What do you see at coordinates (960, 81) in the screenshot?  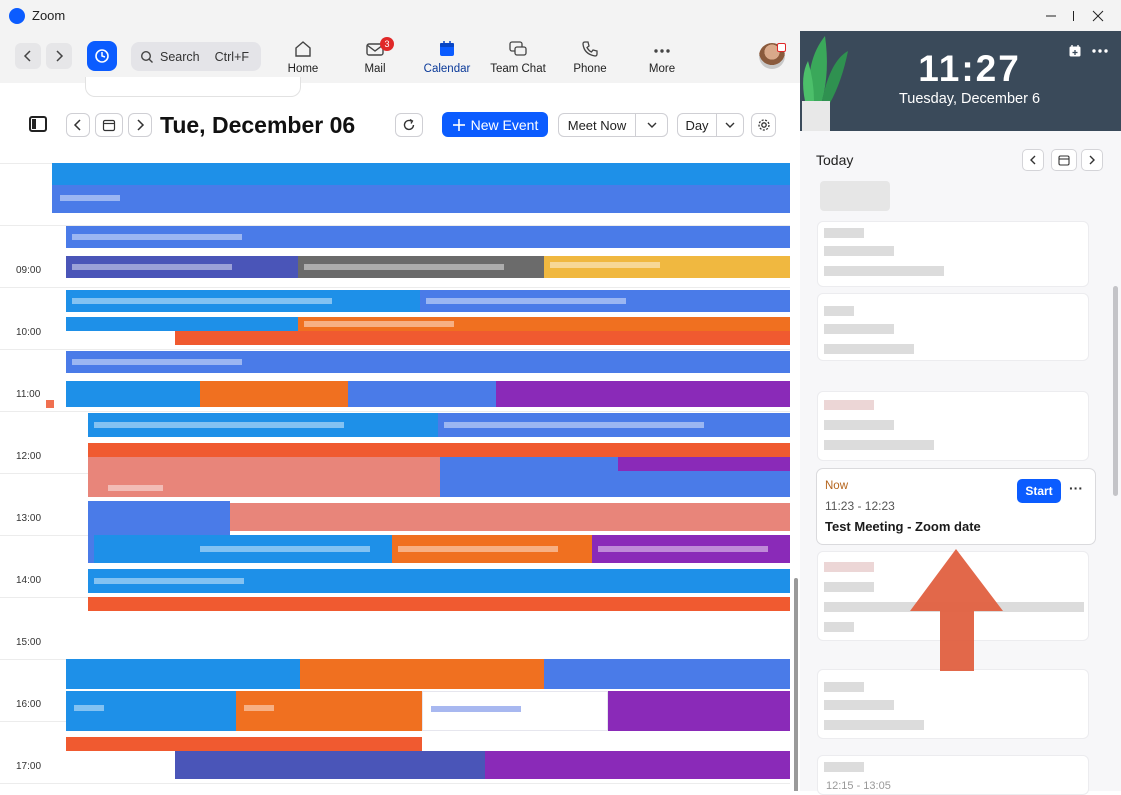 I see `clock-card: 11:27 Tuesday, December 6` at bounding box center [960, 81].